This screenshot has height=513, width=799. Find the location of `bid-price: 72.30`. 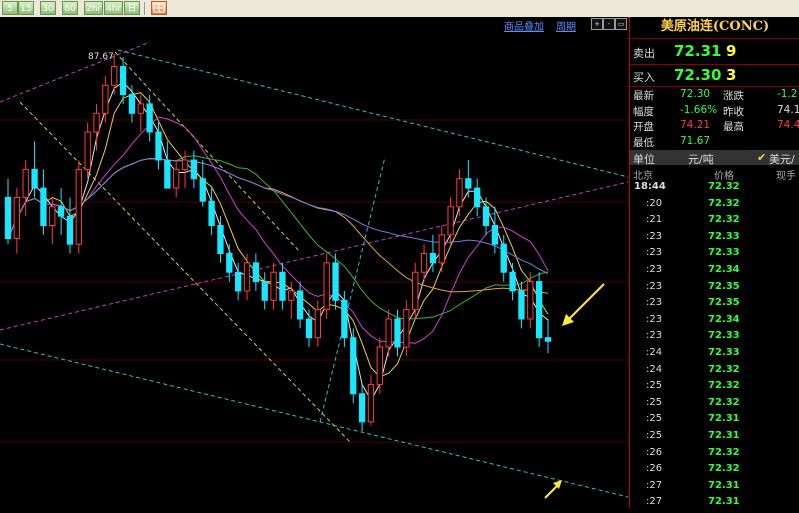

bid-price: 72.30 is located at coordinates (698, 75).